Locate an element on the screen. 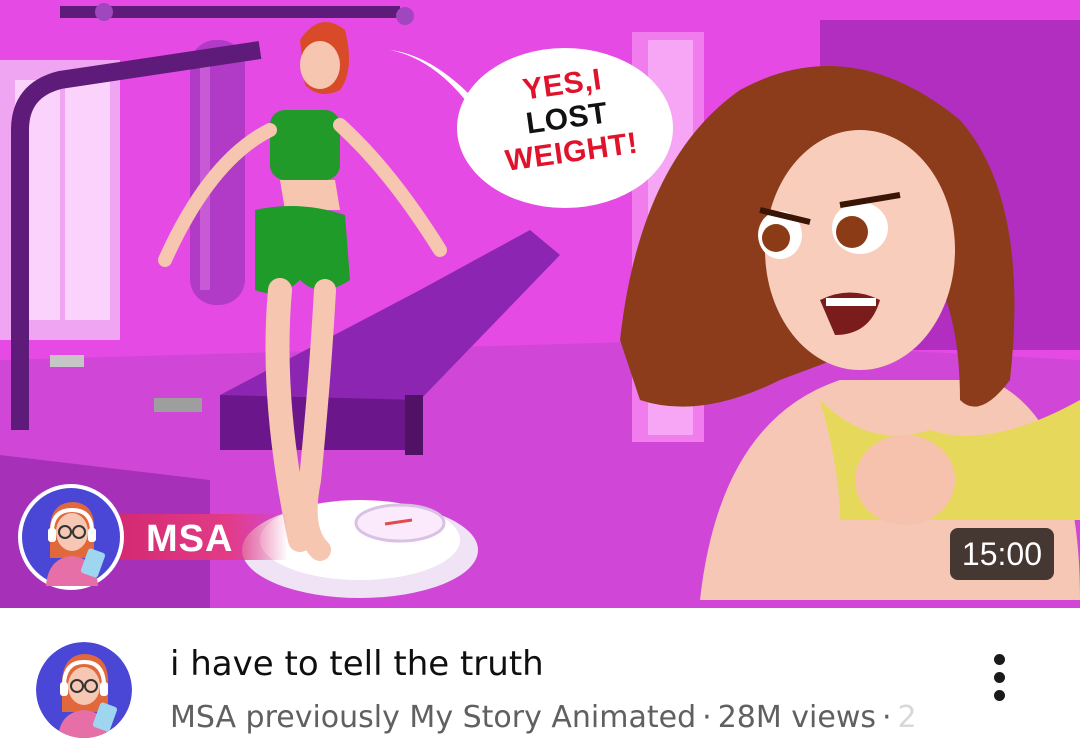 This screenshot has width=1080, height=745. channel-name: MSA previously My Story Animated is located at coordinates (433, 717).